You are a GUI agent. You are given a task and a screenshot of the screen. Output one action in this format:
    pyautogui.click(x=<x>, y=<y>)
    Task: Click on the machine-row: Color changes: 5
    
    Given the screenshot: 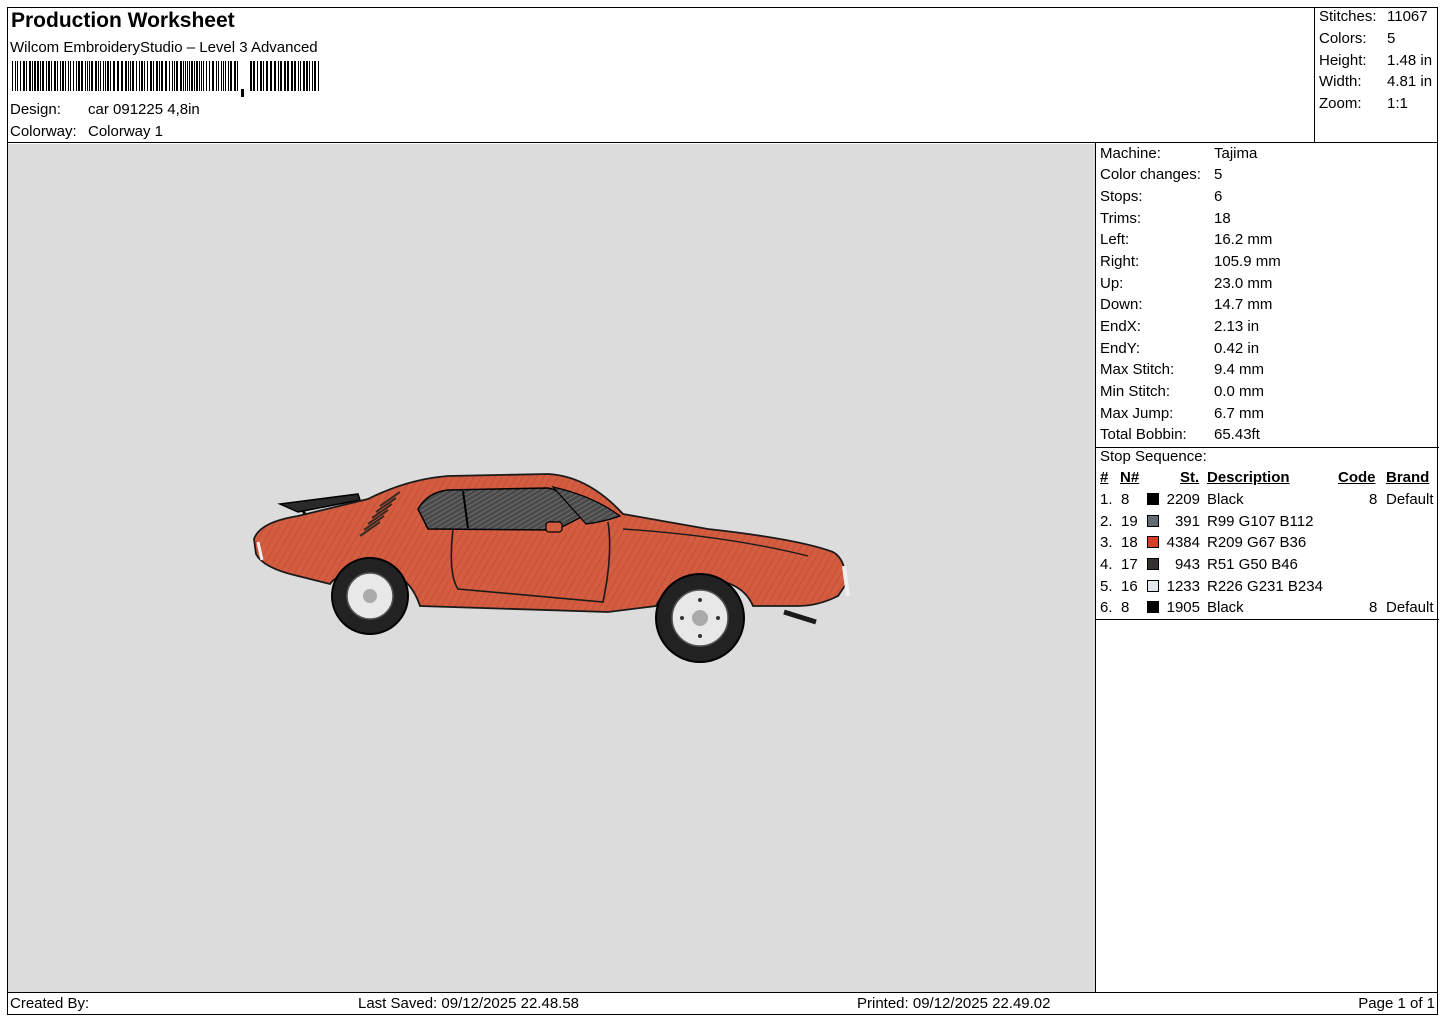 What is the action you would take?
    pyautogui.click(x=1161, y=174)
    